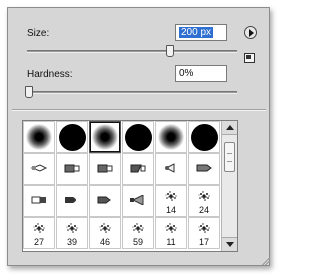 This screenshot has width=320, height=276. What do you see at coordinates (250, 32) in the screenshot?
I see `flyout-menu-arrow-icon` at bounding box center [250, 32].